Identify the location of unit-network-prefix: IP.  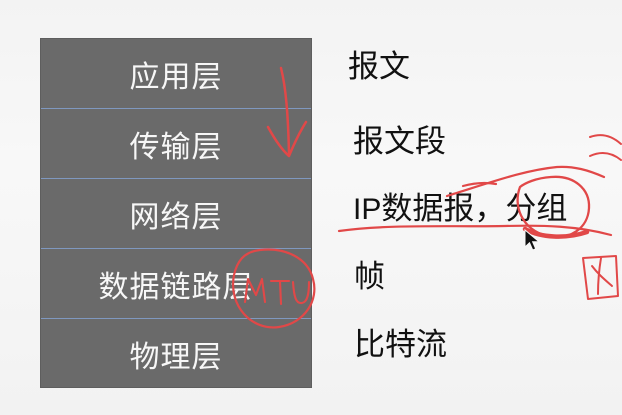
(367, 209).